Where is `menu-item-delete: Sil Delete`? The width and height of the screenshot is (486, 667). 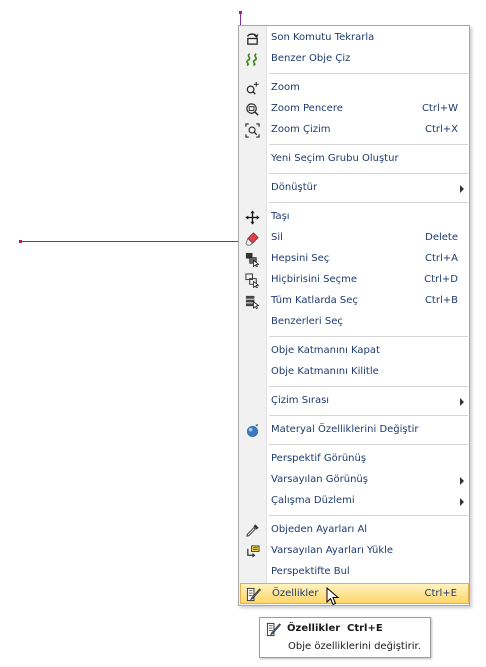
menu-item-delete: Sil Delete is located at coordinates (354, 238).